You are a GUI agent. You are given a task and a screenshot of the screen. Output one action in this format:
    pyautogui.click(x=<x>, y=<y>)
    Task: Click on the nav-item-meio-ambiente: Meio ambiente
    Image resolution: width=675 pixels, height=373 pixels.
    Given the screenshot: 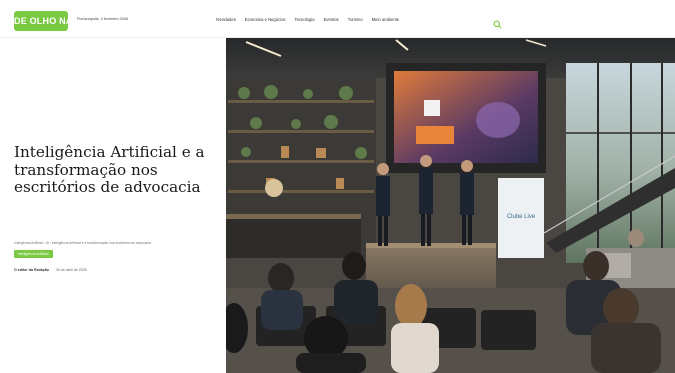 What is the action you would take?
    pyautogui.click(x=385, y=19)
    